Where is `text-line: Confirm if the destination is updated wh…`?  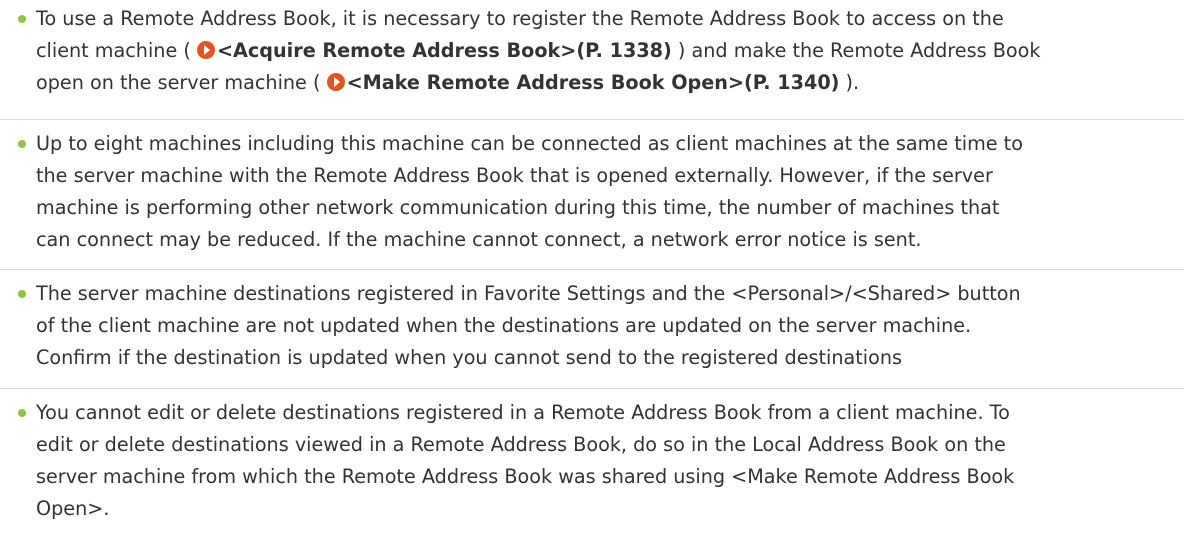
text-line: Confirm if the destination is updated wh… is located at coordinates (608, 358).